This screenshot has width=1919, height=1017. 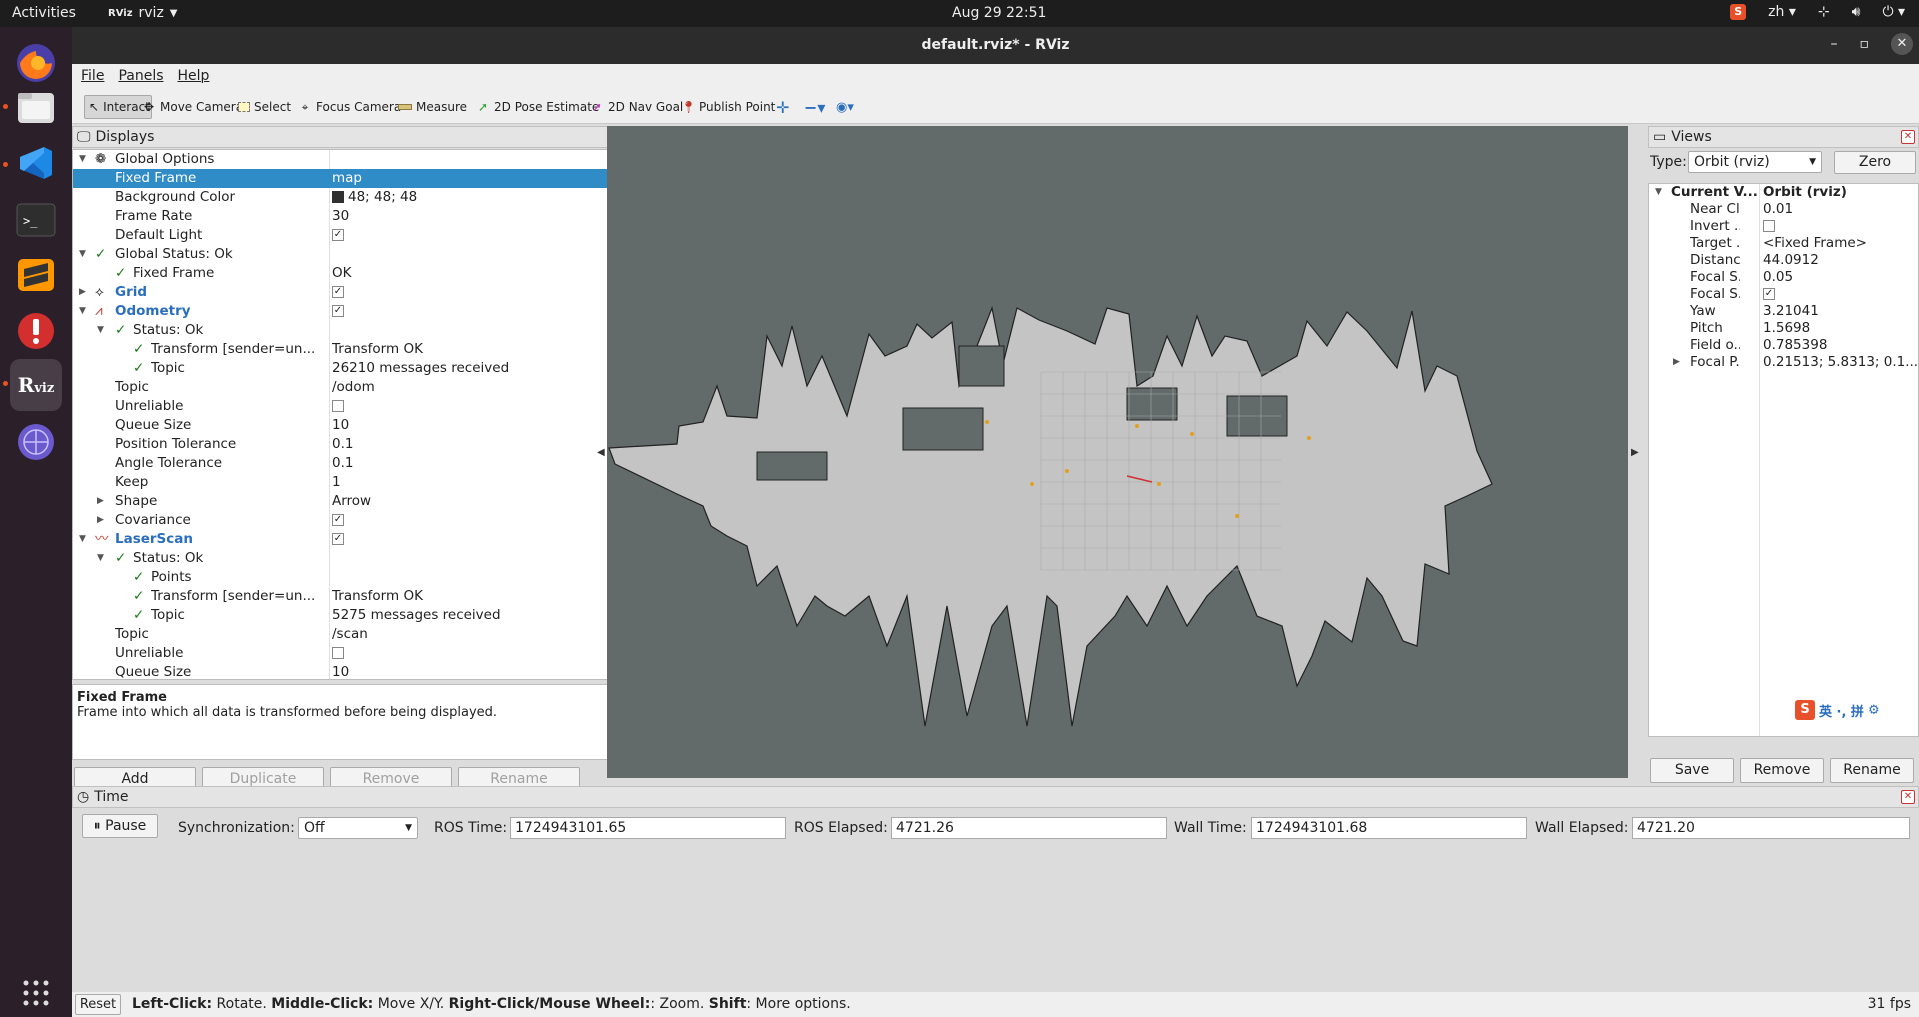 What do you see at coordinates (1769, 294) in the screenshot?
I see `focal-shape-checkbox: ✓` at bounding box center [1769, 294].